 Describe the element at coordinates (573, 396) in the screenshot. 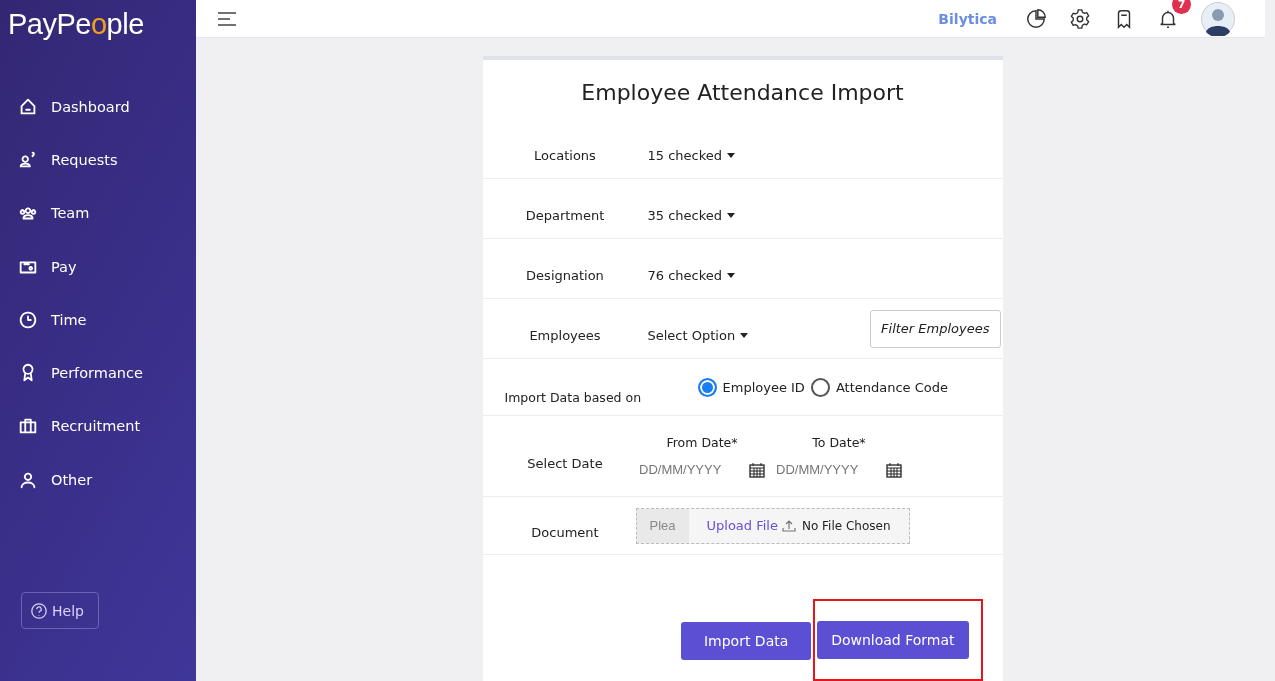

I see `field-label: Import Data based on` at that location.